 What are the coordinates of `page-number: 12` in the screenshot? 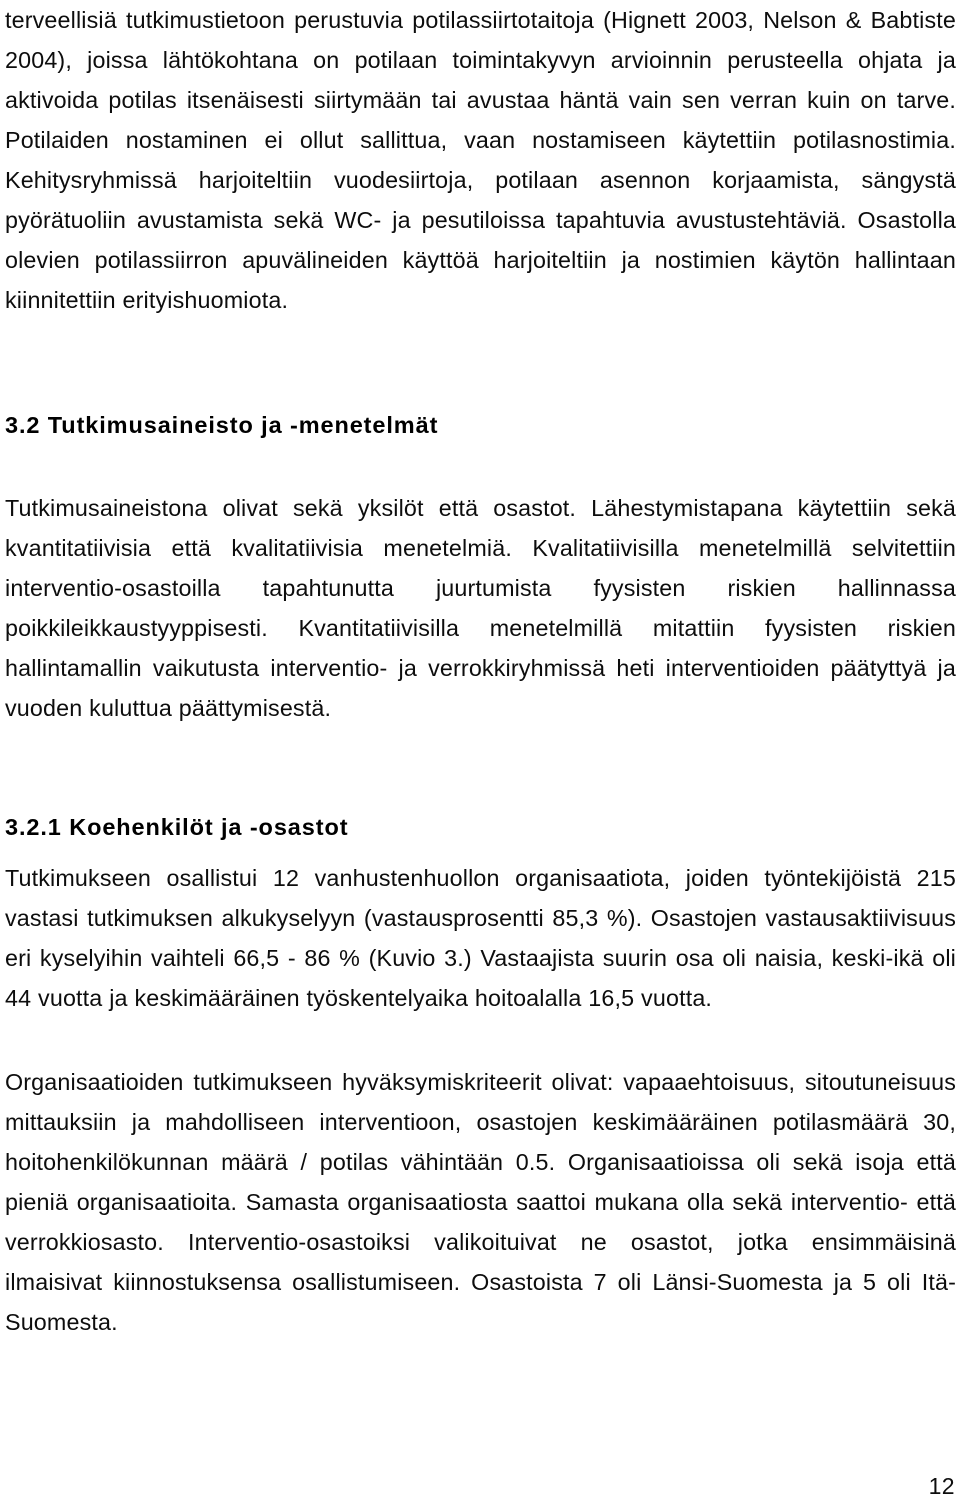 It's located at (941, 1486).